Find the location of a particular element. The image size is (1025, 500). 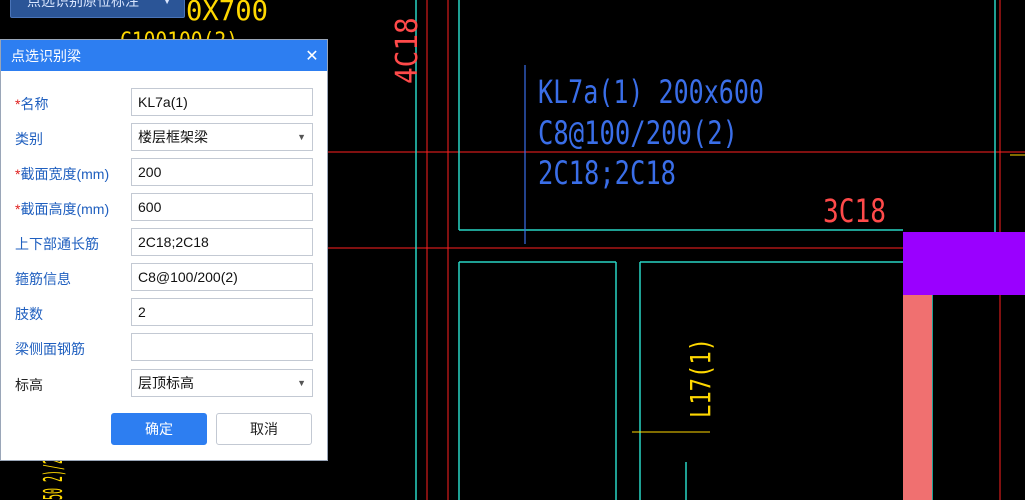

field-row-name: *名称 is located at coordinates (165, 102).